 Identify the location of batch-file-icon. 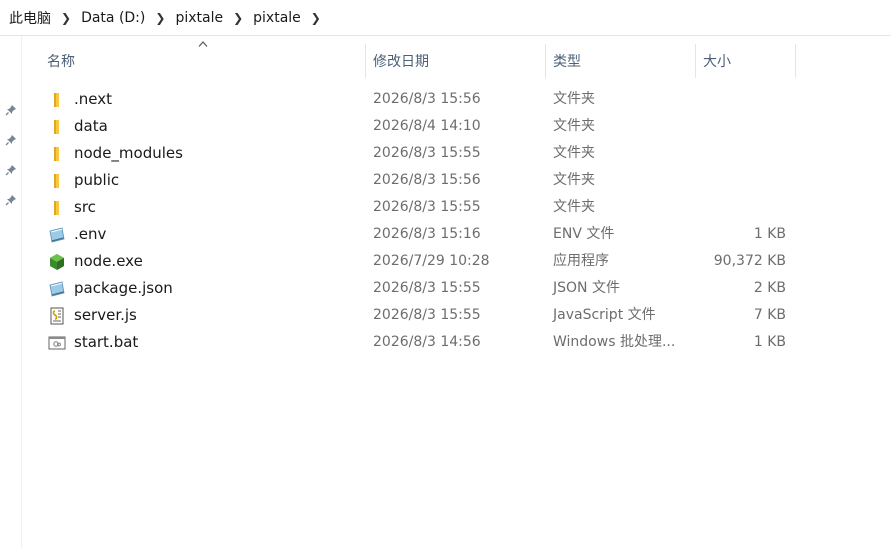
(57, 343).